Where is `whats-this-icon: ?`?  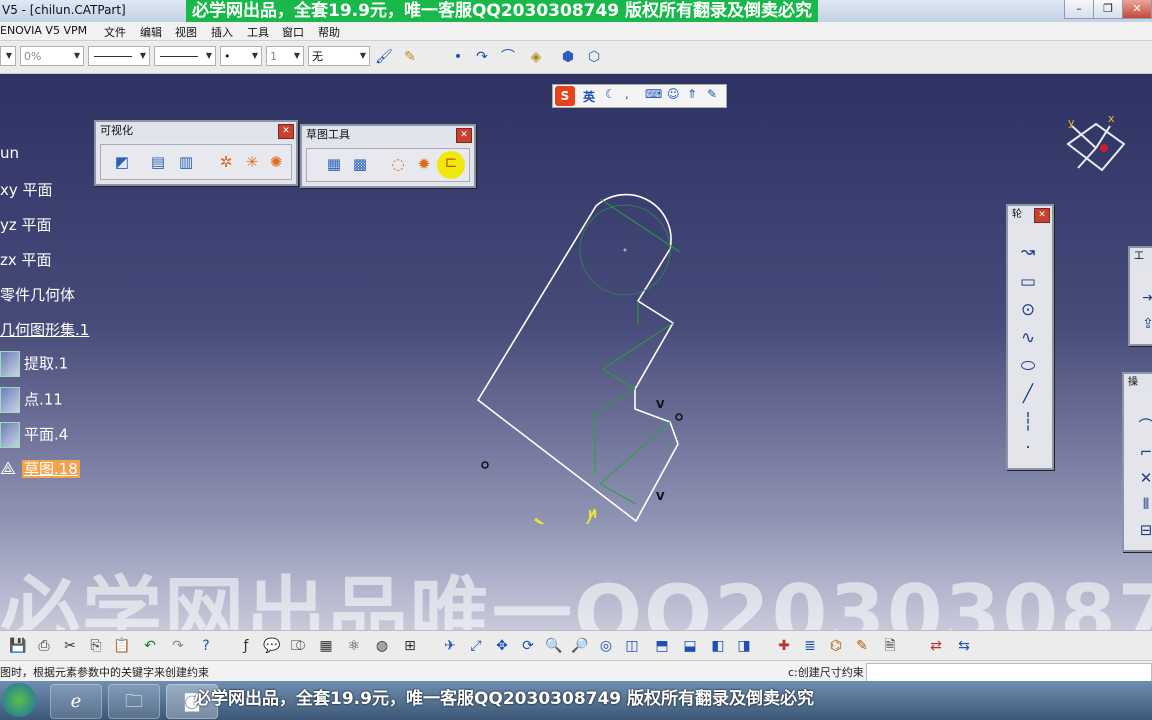
whats-this-icon: ? is located at coordinates (206, 646).